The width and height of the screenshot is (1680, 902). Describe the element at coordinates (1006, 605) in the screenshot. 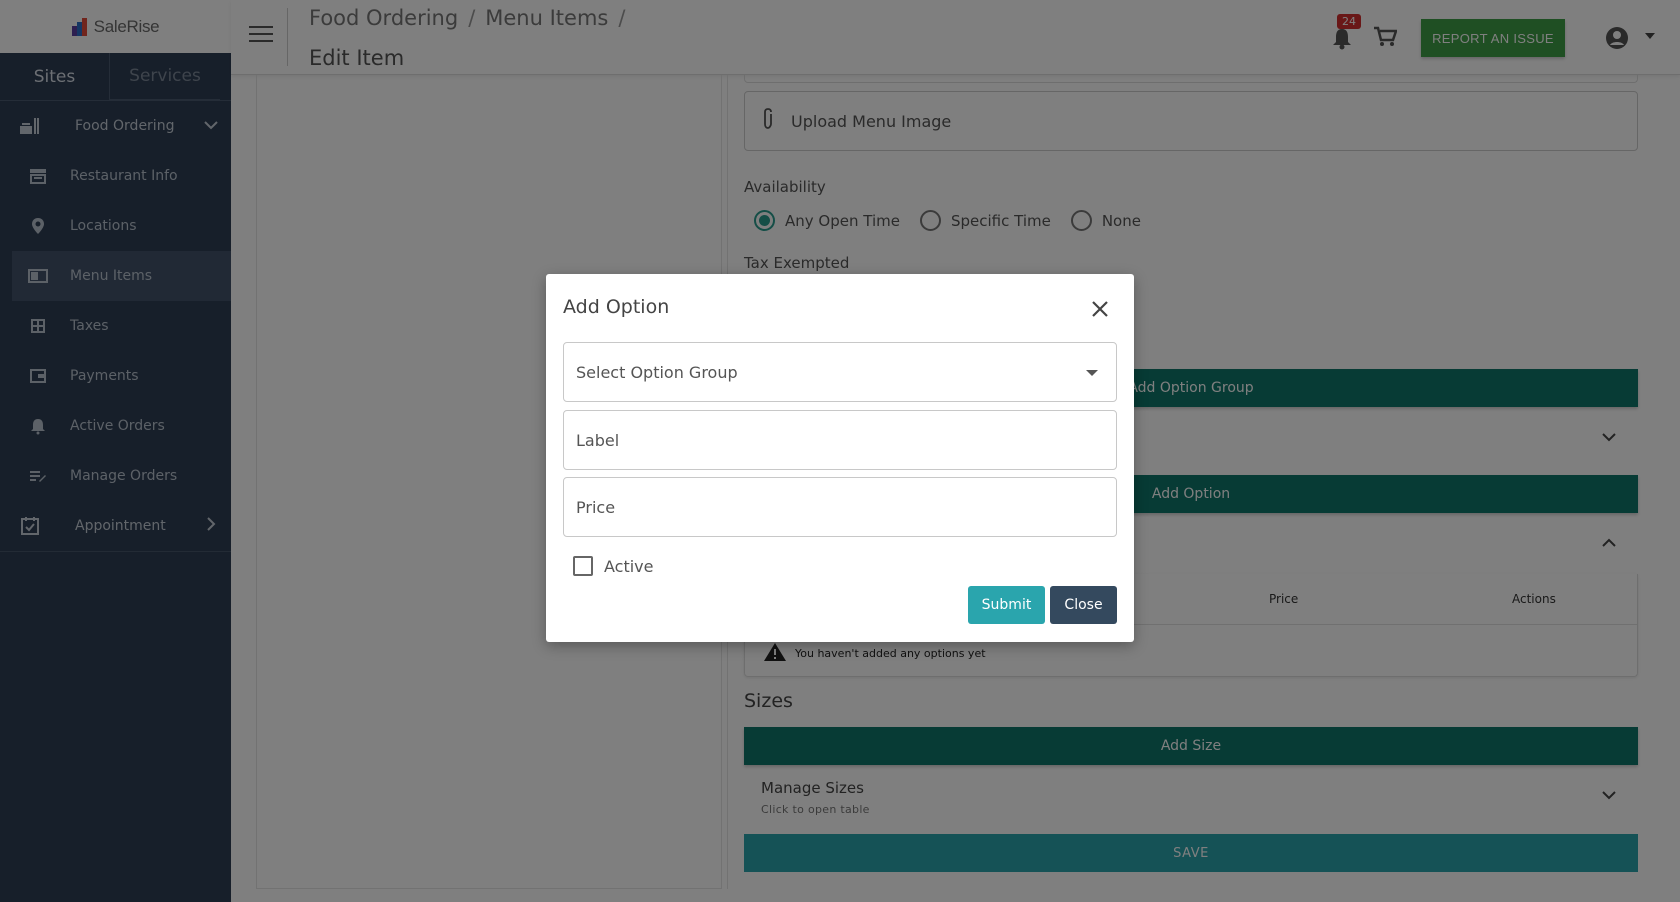

I see `submit-button: Submit` at that location.